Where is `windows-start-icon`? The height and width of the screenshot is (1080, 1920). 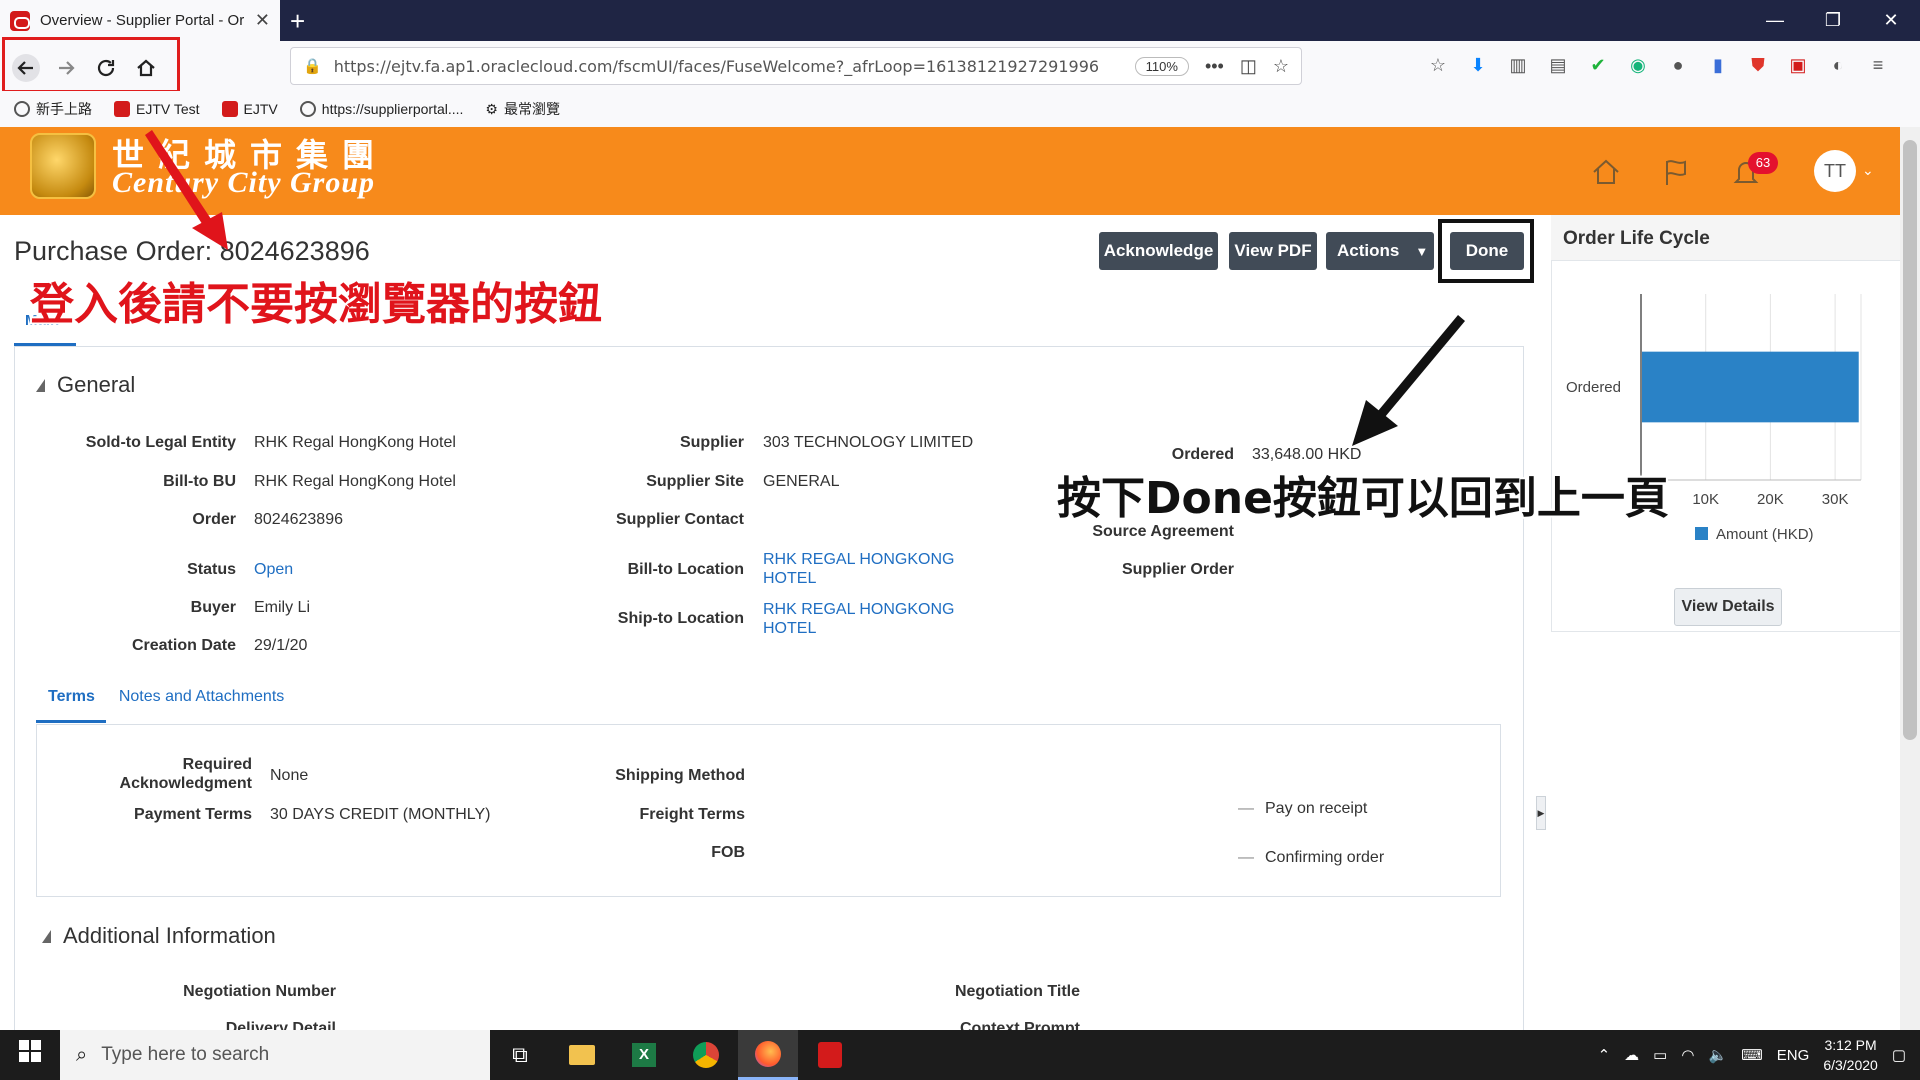 windows-start-icon is located at coordinates (30, 1055).